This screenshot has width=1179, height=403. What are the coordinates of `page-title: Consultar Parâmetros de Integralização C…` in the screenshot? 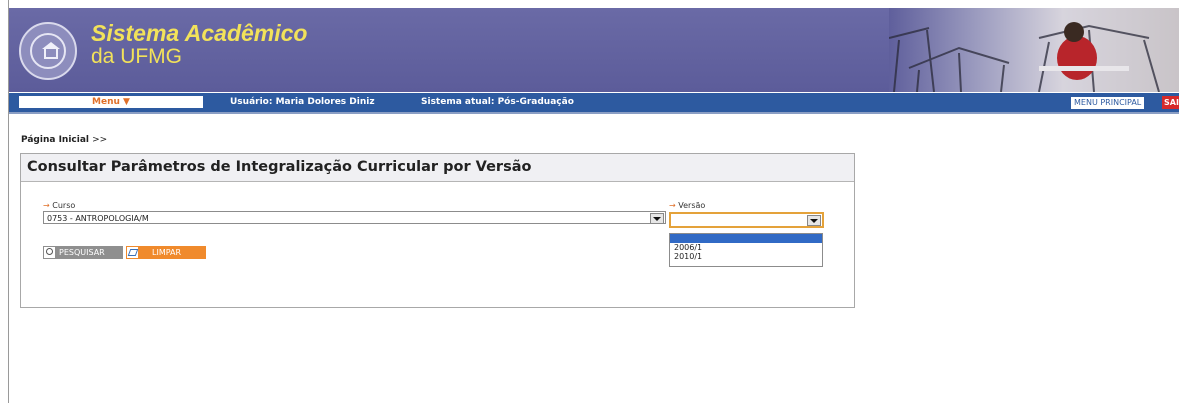 It's located at (437, 168).